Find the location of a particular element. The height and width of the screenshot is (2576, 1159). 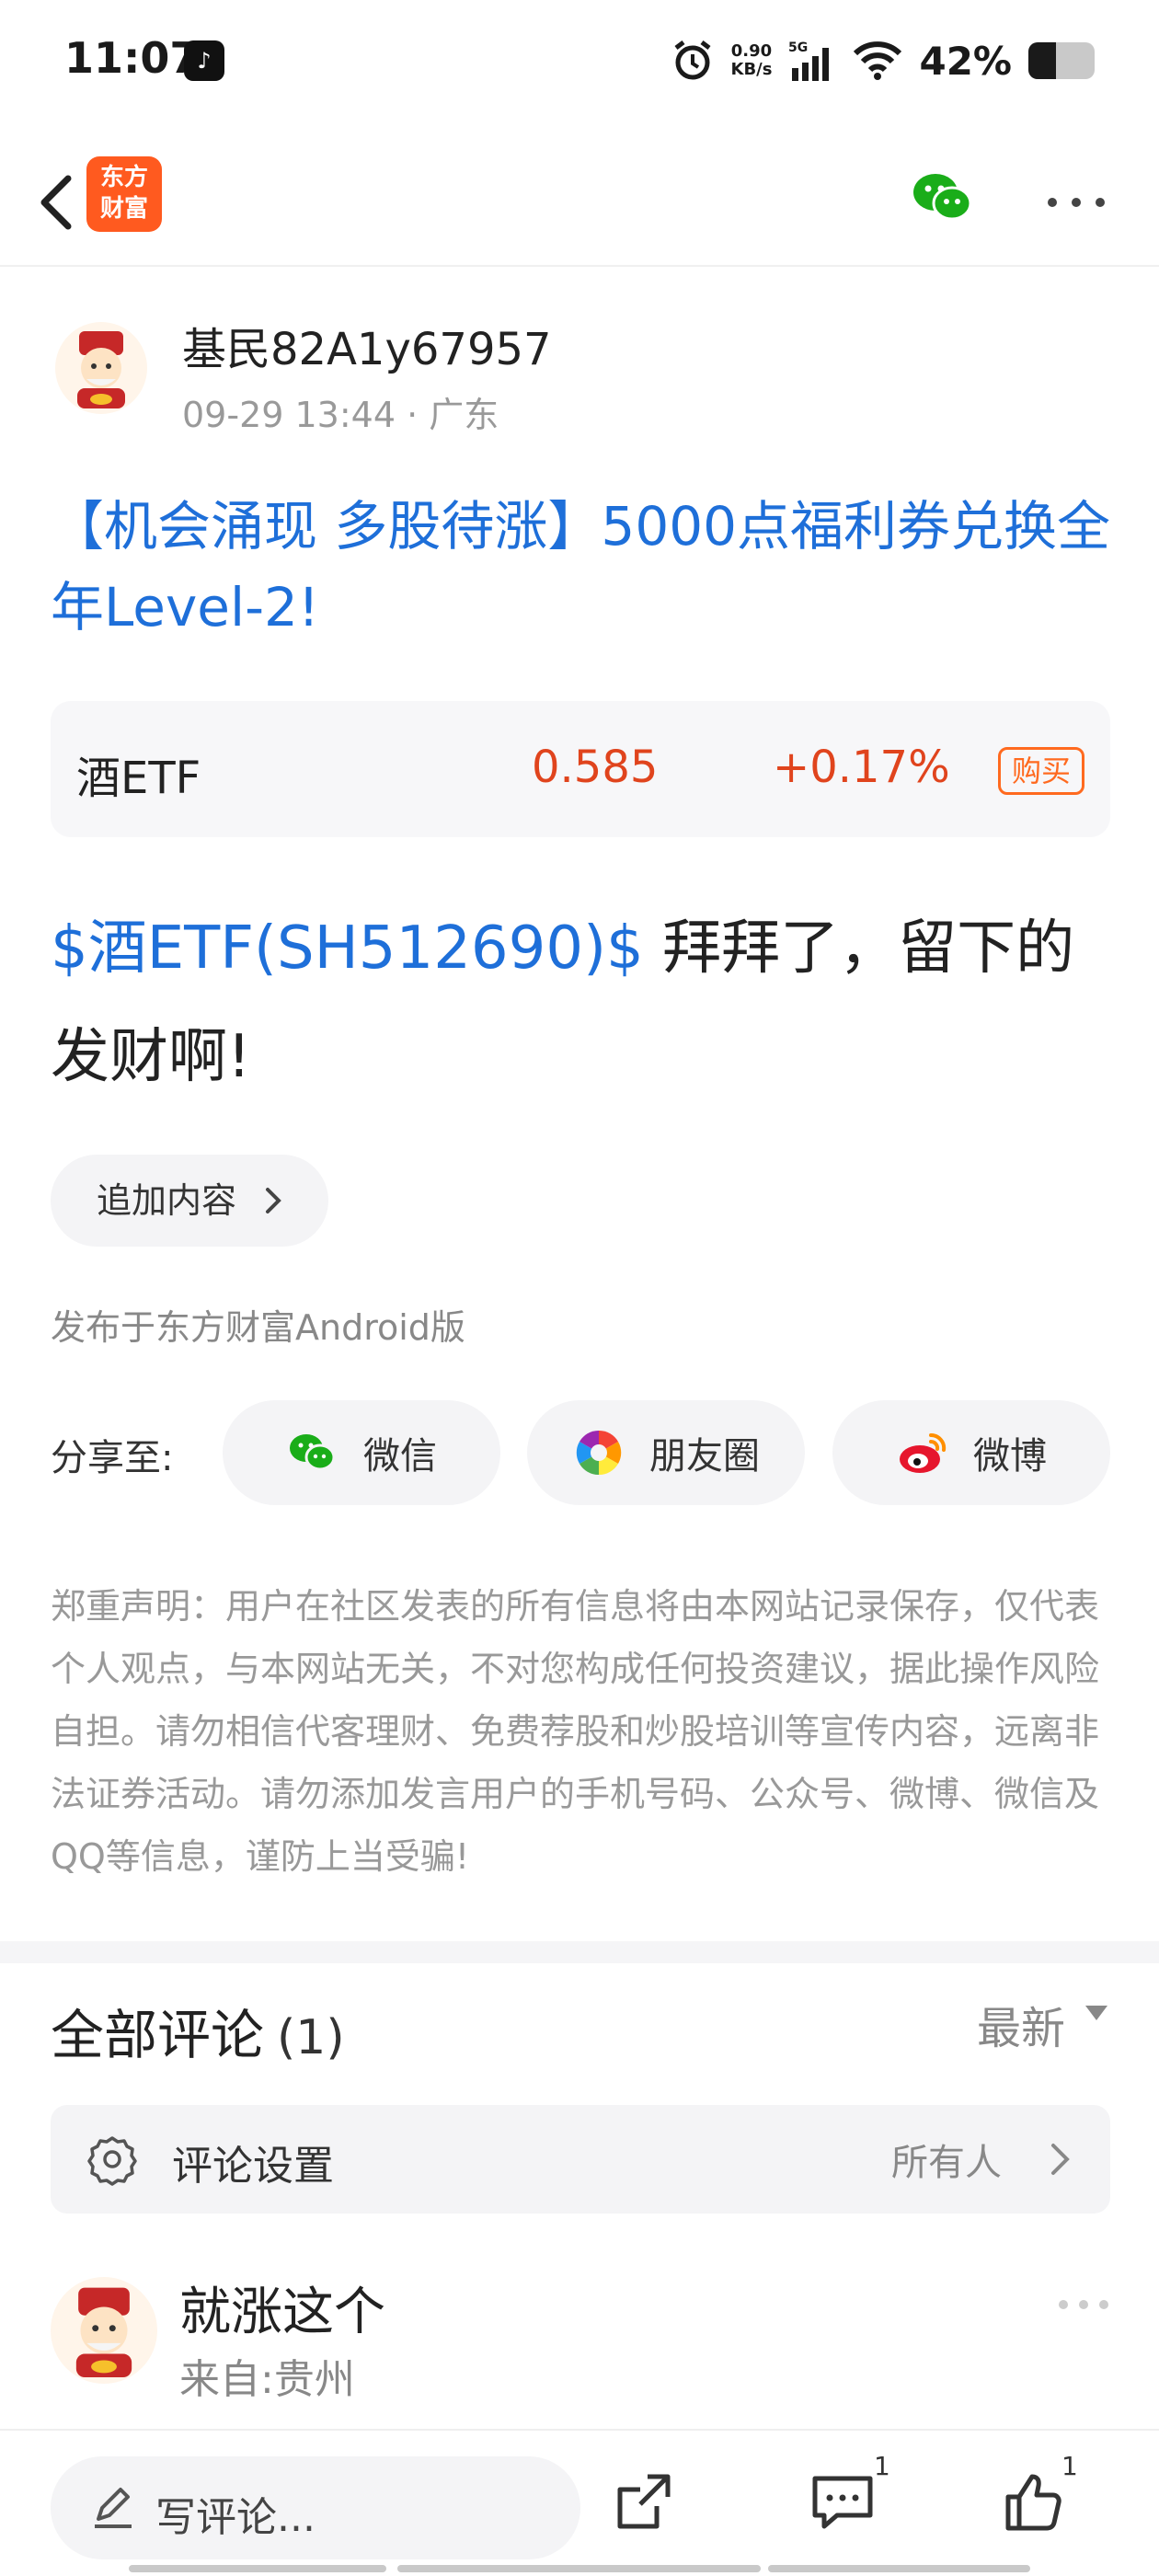

add-content-label: 追加内容 is located at coordinates (167, 1200).